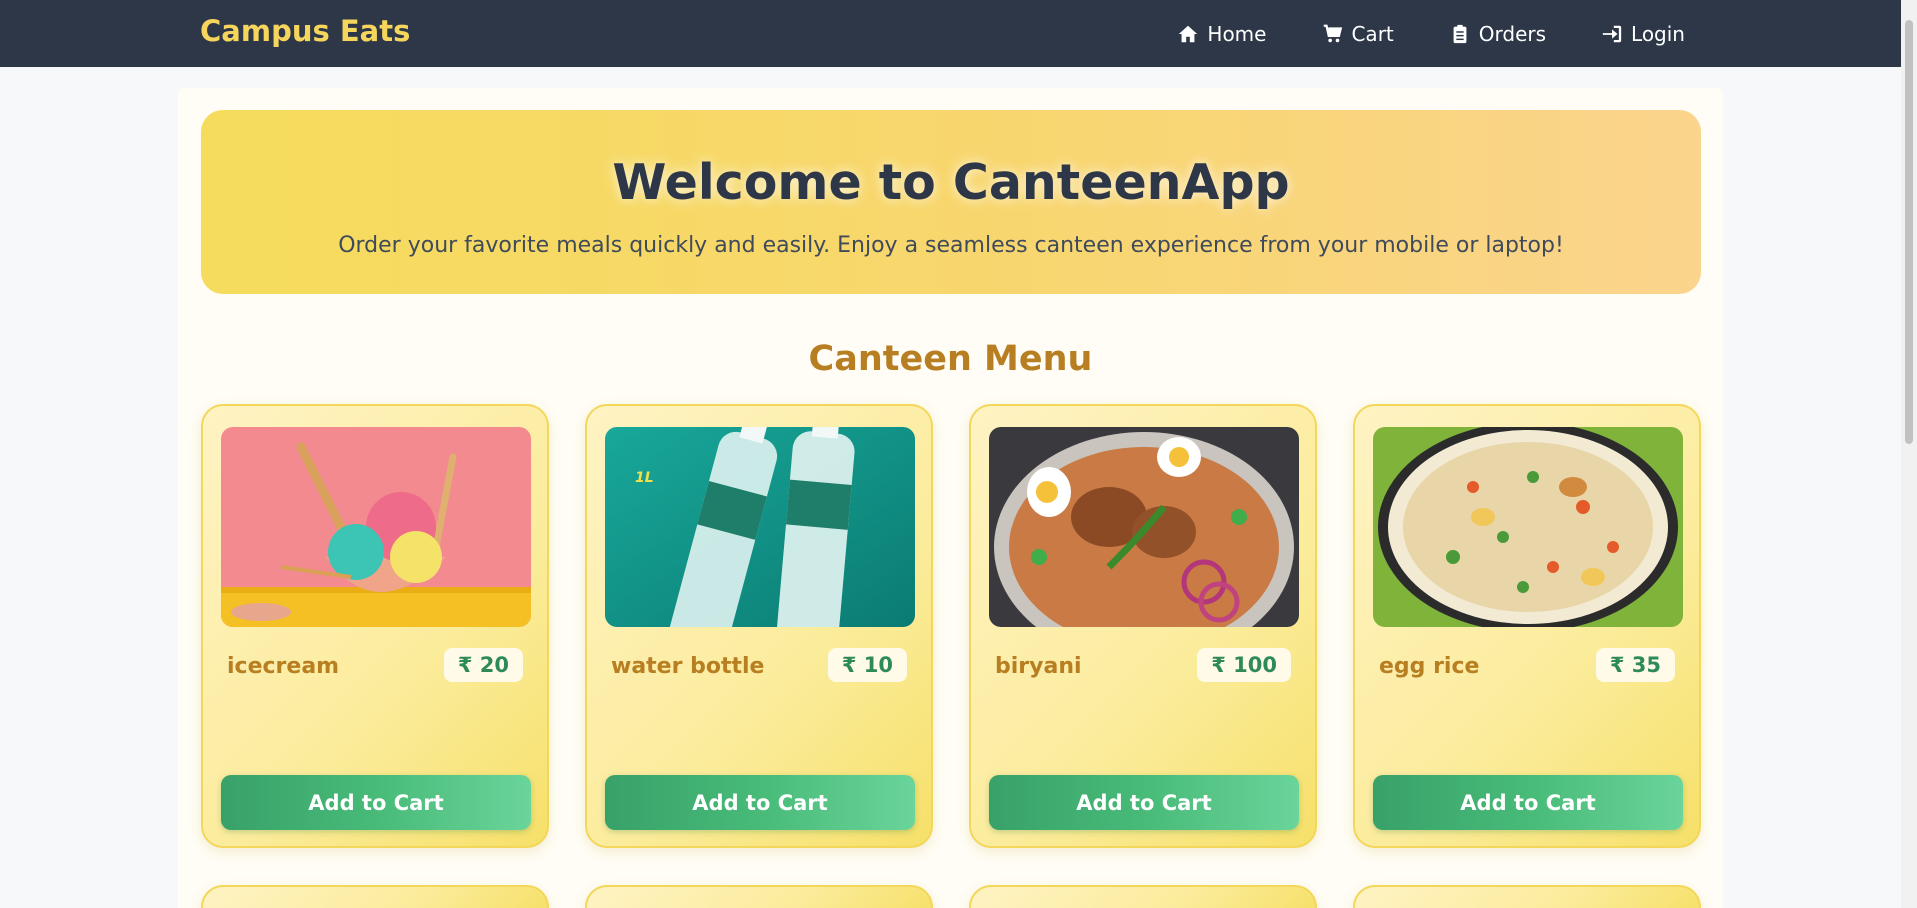 The image size is (1917, 908). I want to click on page-scrollbar, so click(1909, 454).